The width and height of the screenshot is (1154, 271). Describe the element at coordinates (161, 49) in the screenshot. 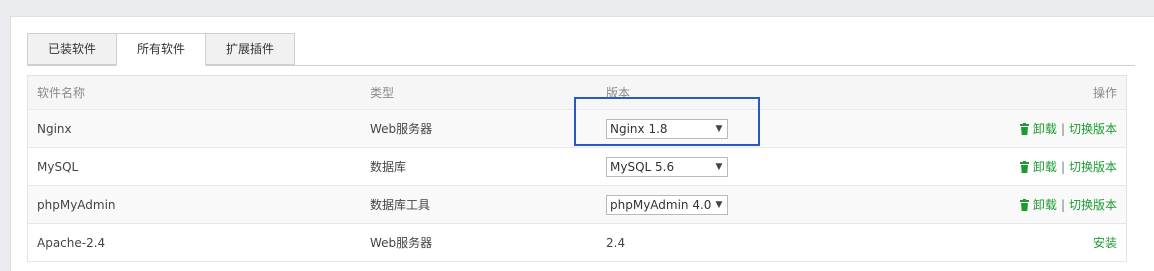

I see `tab-all-software: 所有软件` at that location.